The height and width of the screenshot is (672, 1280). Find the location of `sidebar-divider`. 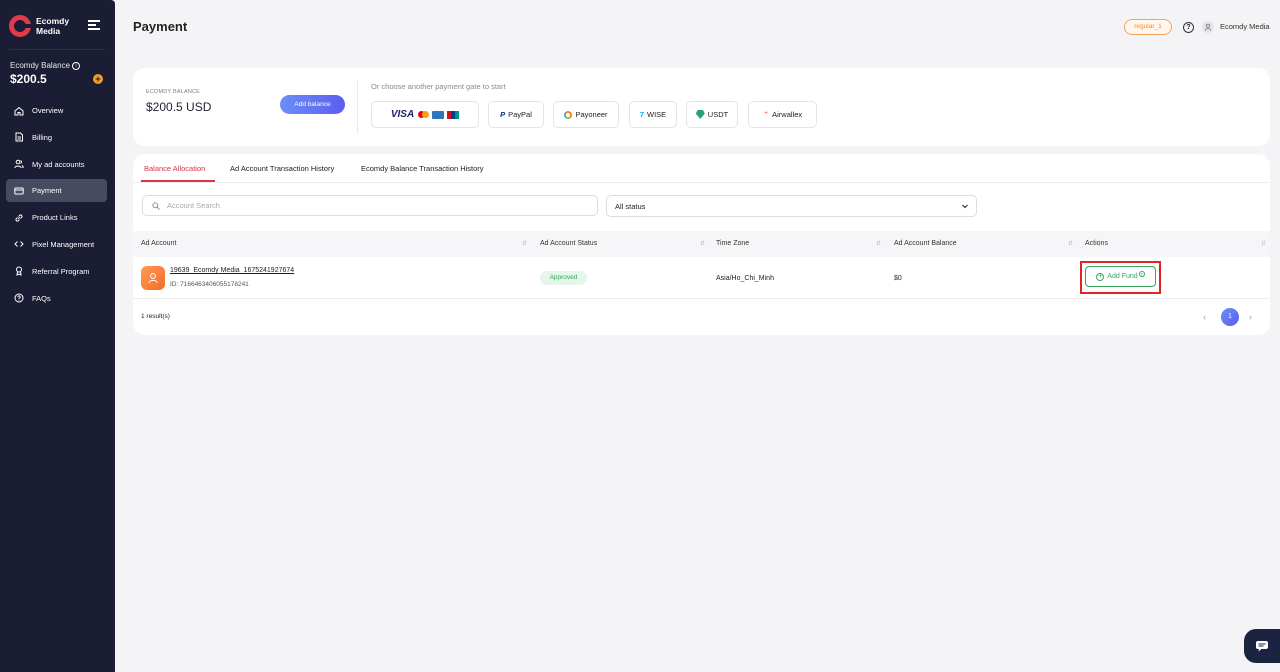

sidebar-divider is located at coordinates (57, 49).